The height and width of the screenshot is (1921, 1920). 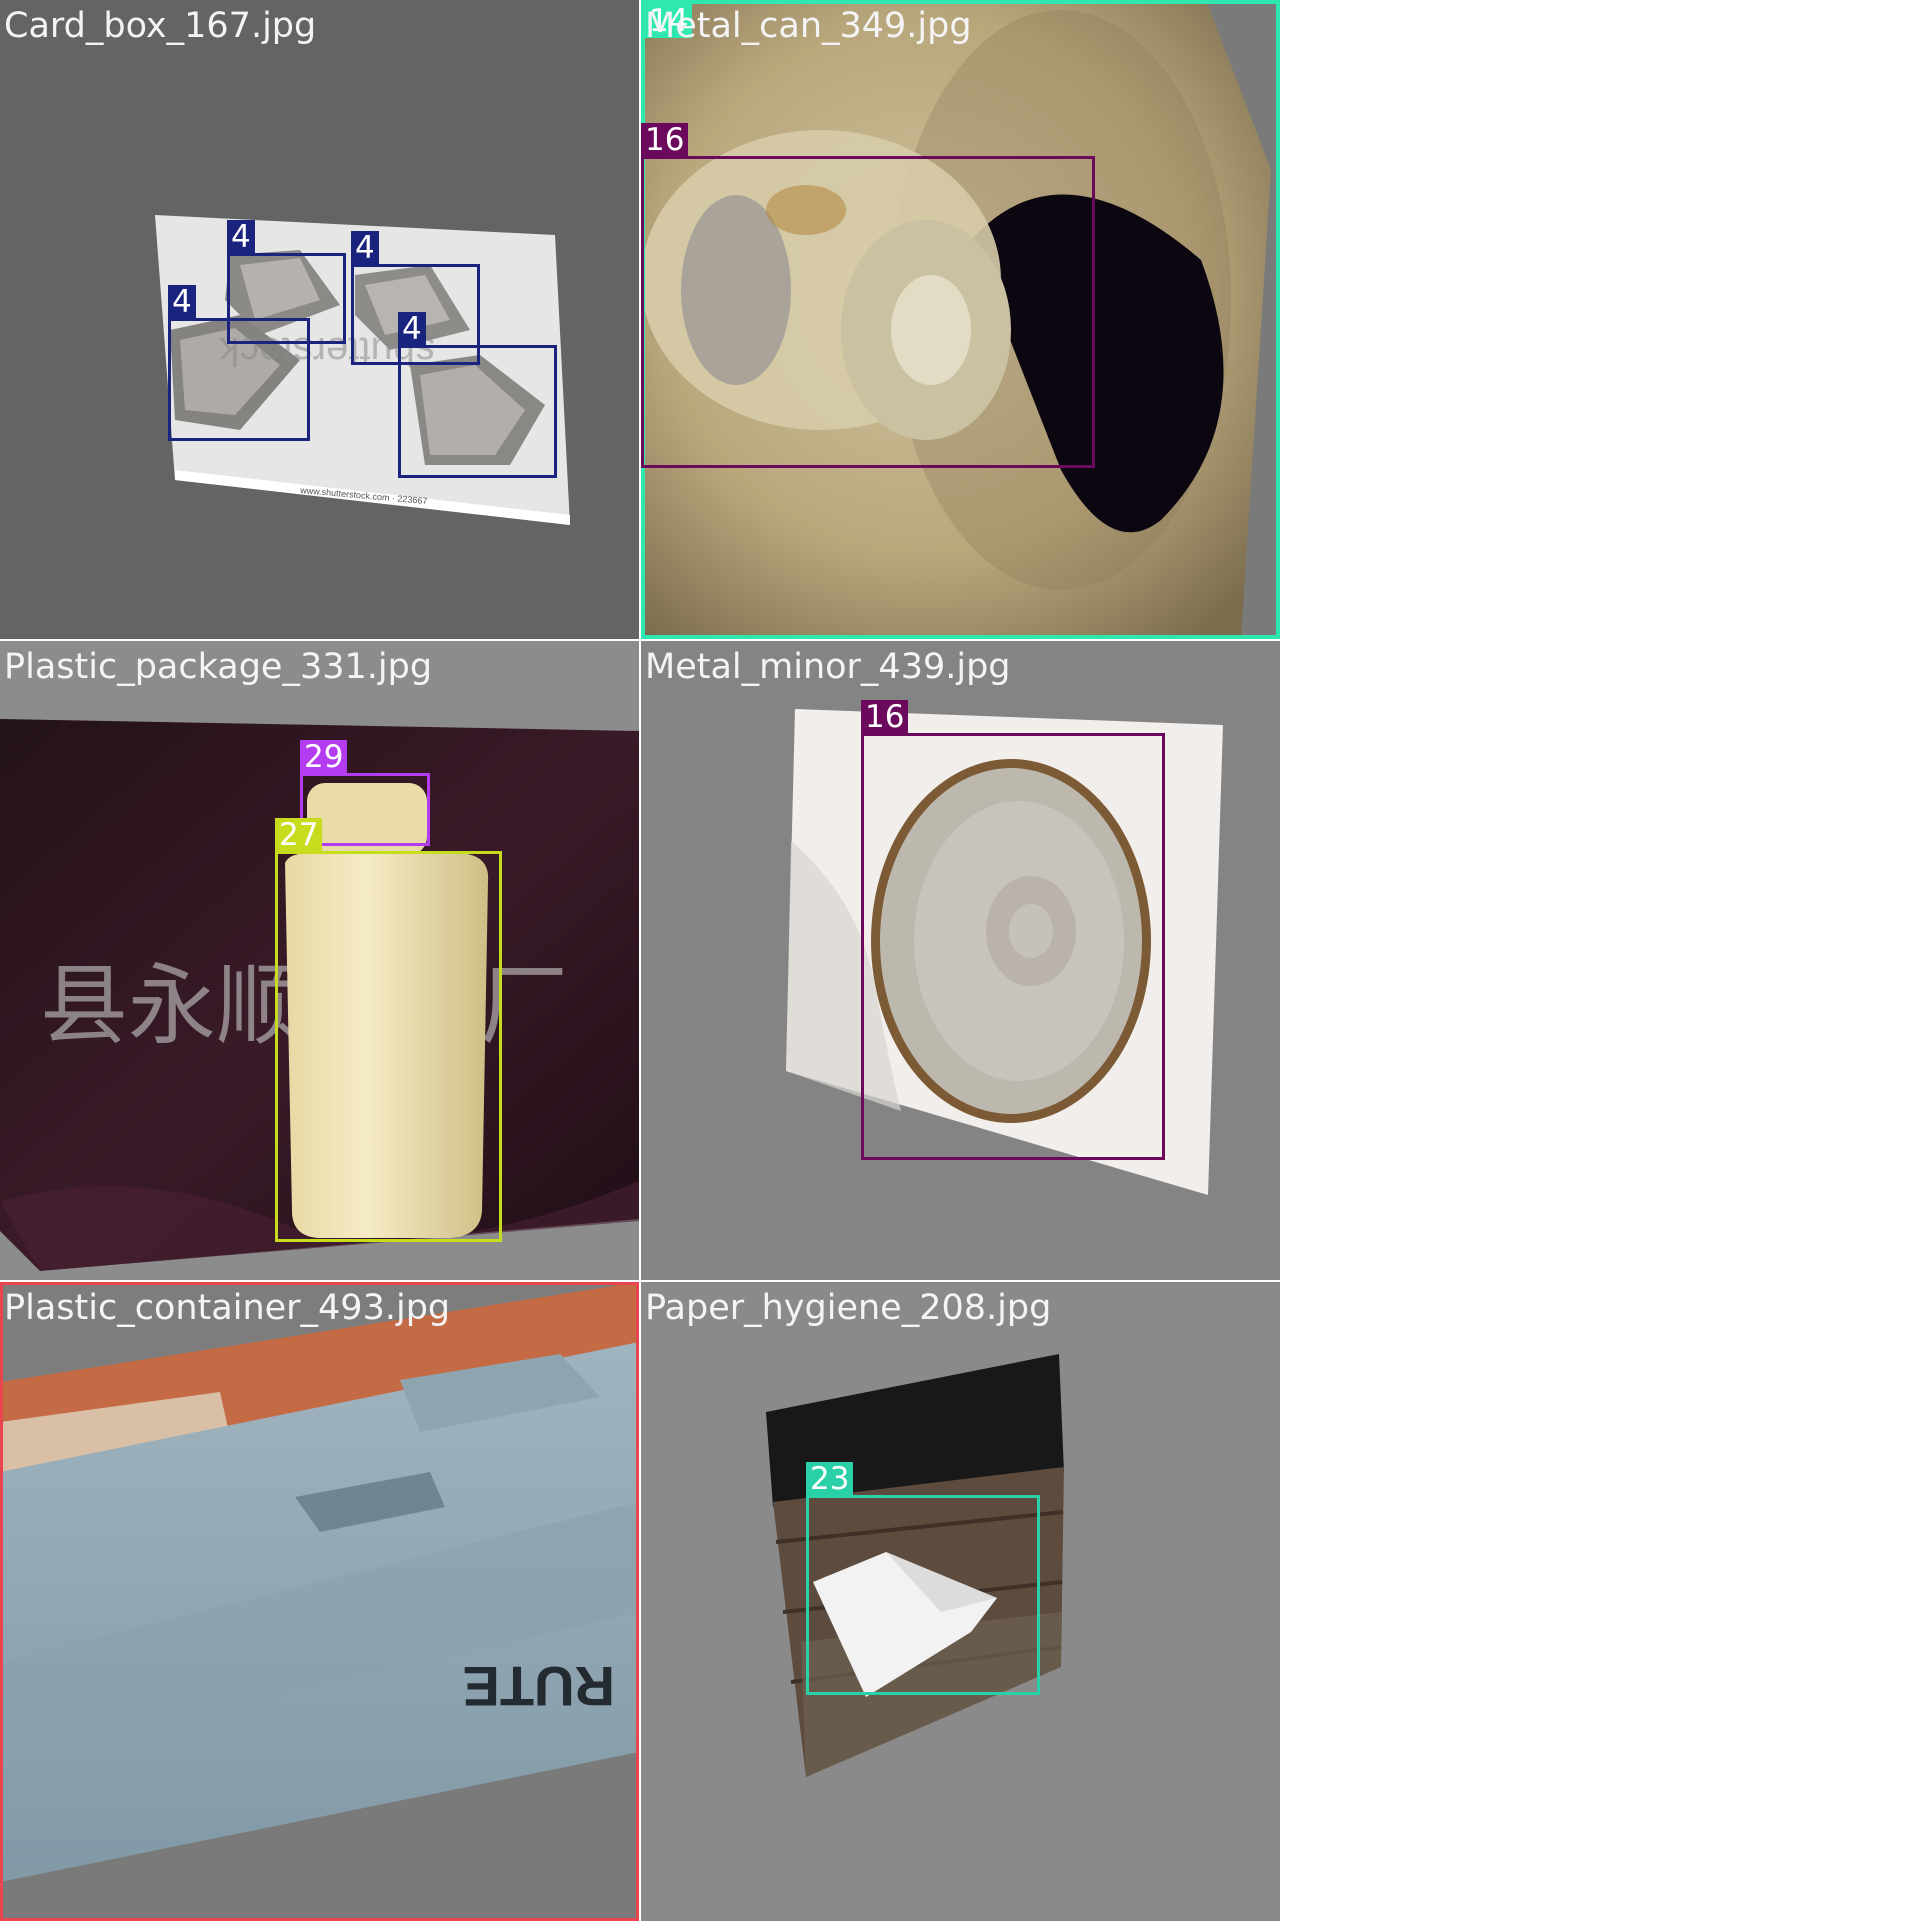 I want to click on mosaic-tile-paper-hygiene: Paper_hygiene_208.jpg 23, so click(x=960, y=1601).